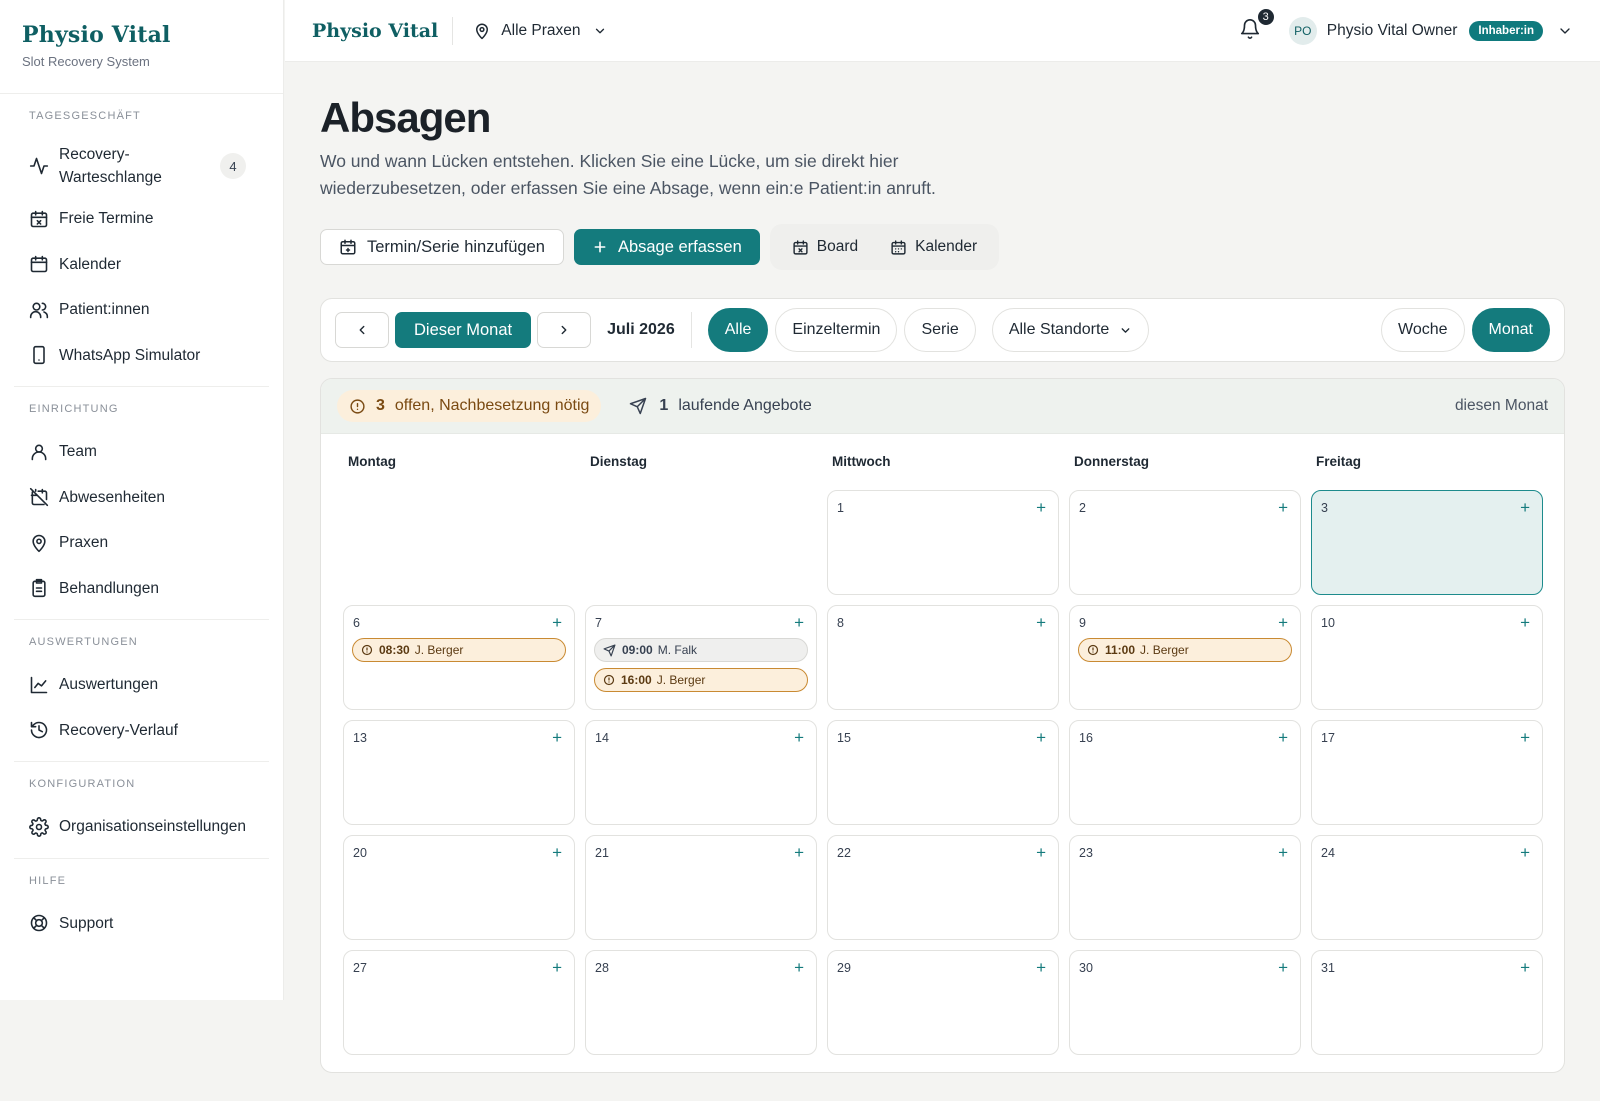 The image size is (1600, 1101). What do you see at coordinates (1427, 887) in the screenshot?
I see `calendar-day-cell: 24 +` at bounding box center [1427, 887].